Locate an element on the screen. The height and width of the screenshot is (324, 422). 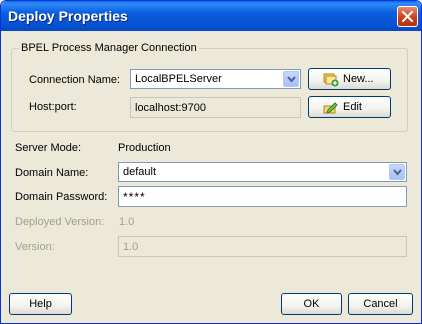
version-field: 1.0 is located at coordinates (262, 246).